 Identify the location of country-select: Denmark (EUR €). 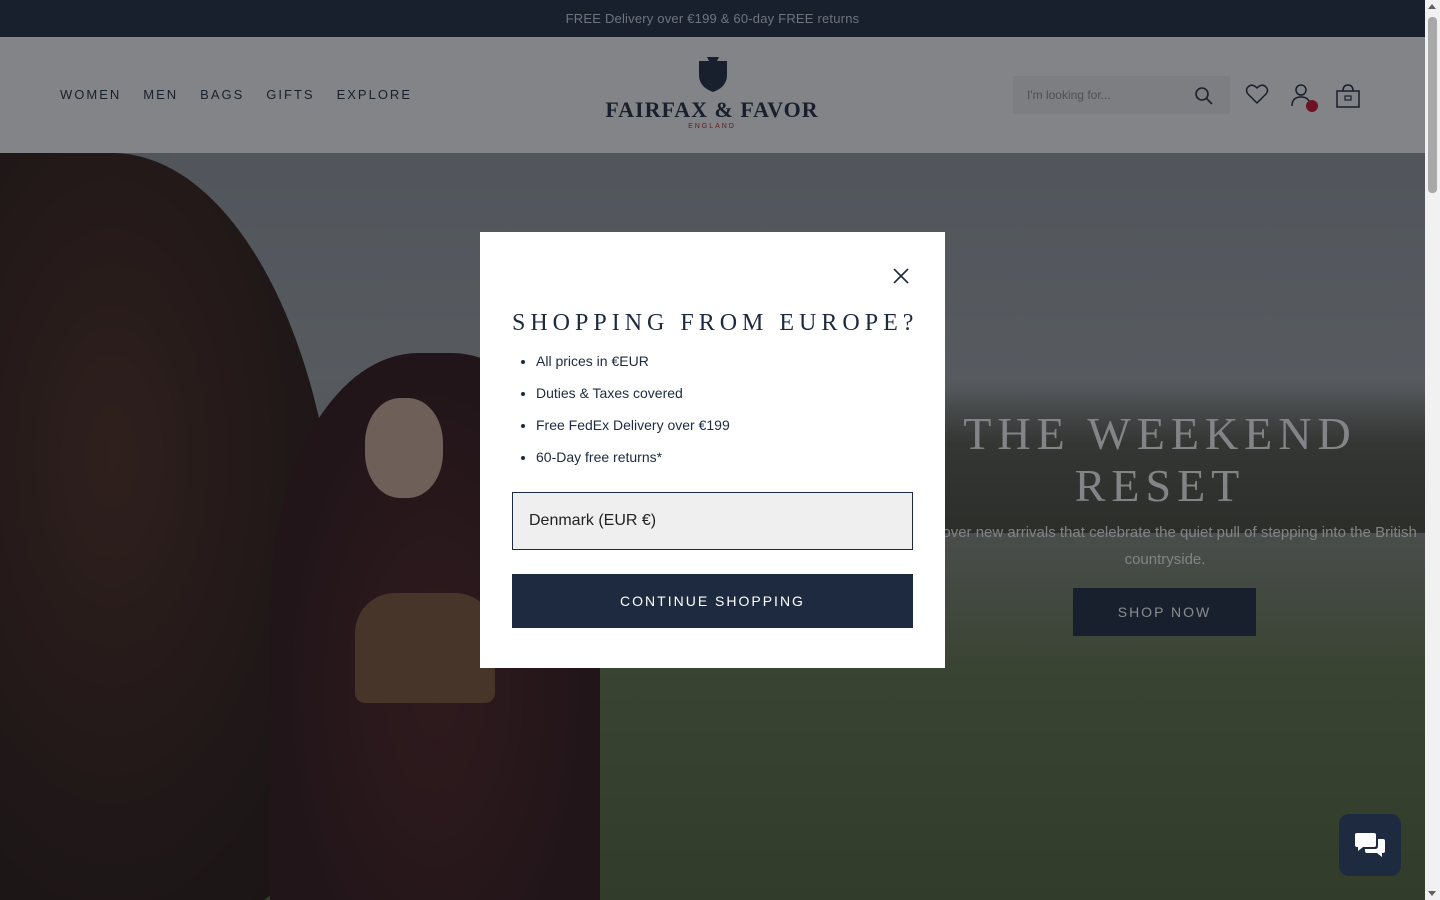
(712, 521).